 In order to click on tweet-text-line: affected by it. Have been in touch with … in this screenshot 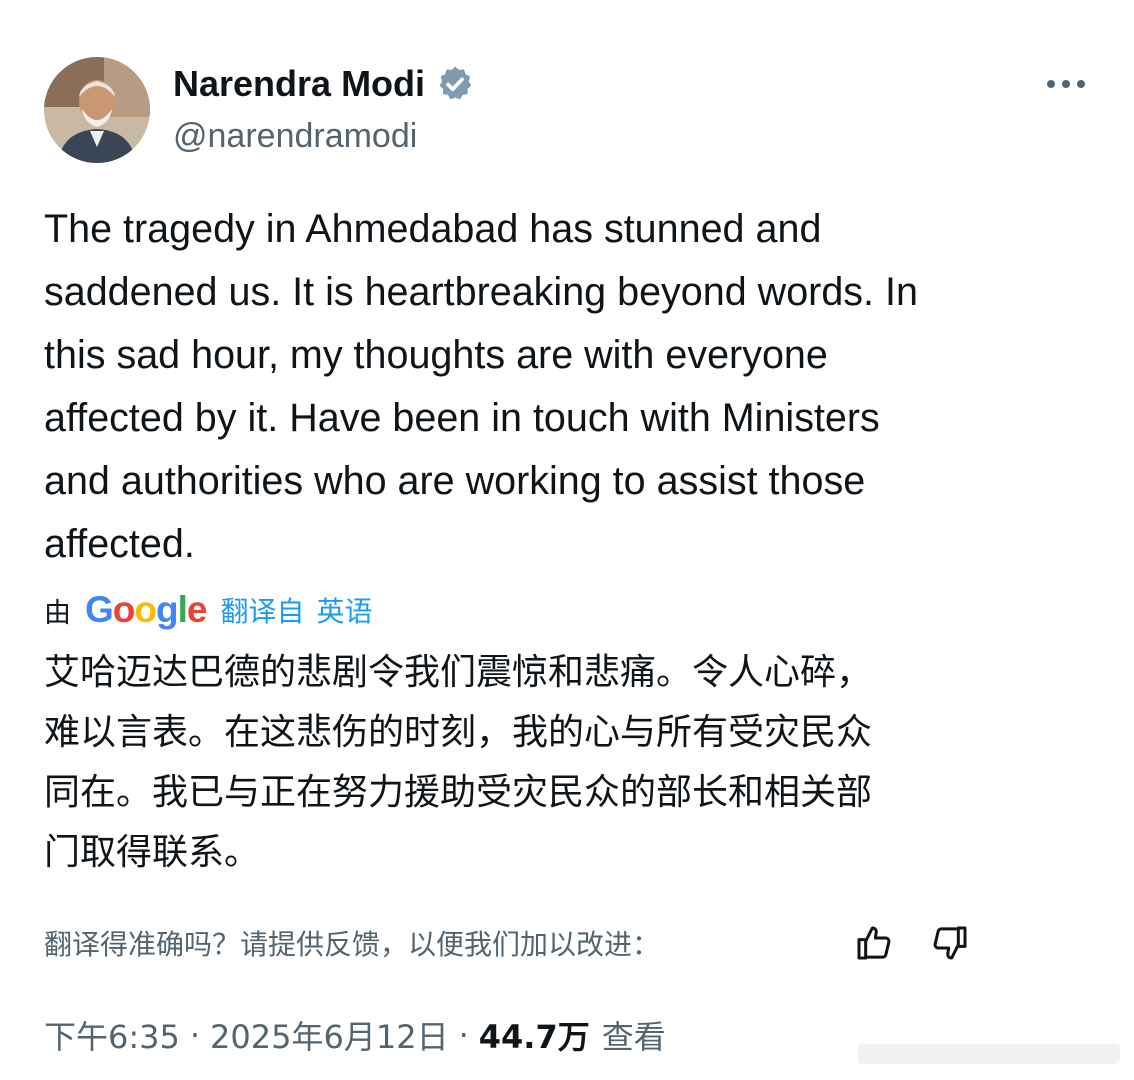, I will do `click(462, 418)`.